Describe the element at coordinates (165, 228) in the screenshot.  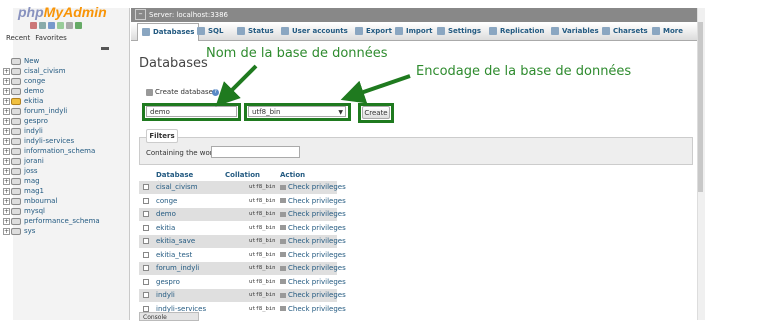
I see `database-link: ekitia` at that location.